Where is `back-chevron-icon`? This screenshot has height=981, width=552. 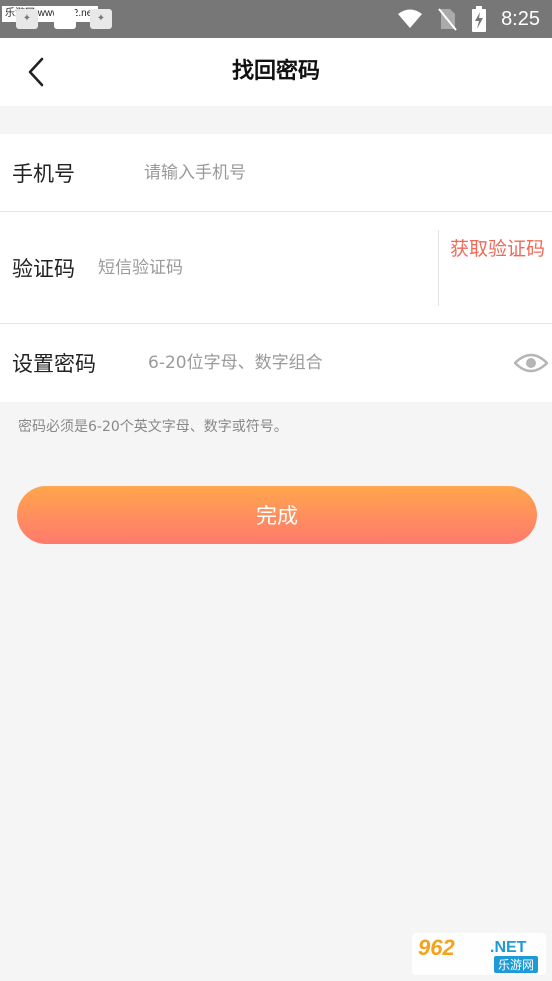 back-chevron-icon is located at coordinates (36, 72).